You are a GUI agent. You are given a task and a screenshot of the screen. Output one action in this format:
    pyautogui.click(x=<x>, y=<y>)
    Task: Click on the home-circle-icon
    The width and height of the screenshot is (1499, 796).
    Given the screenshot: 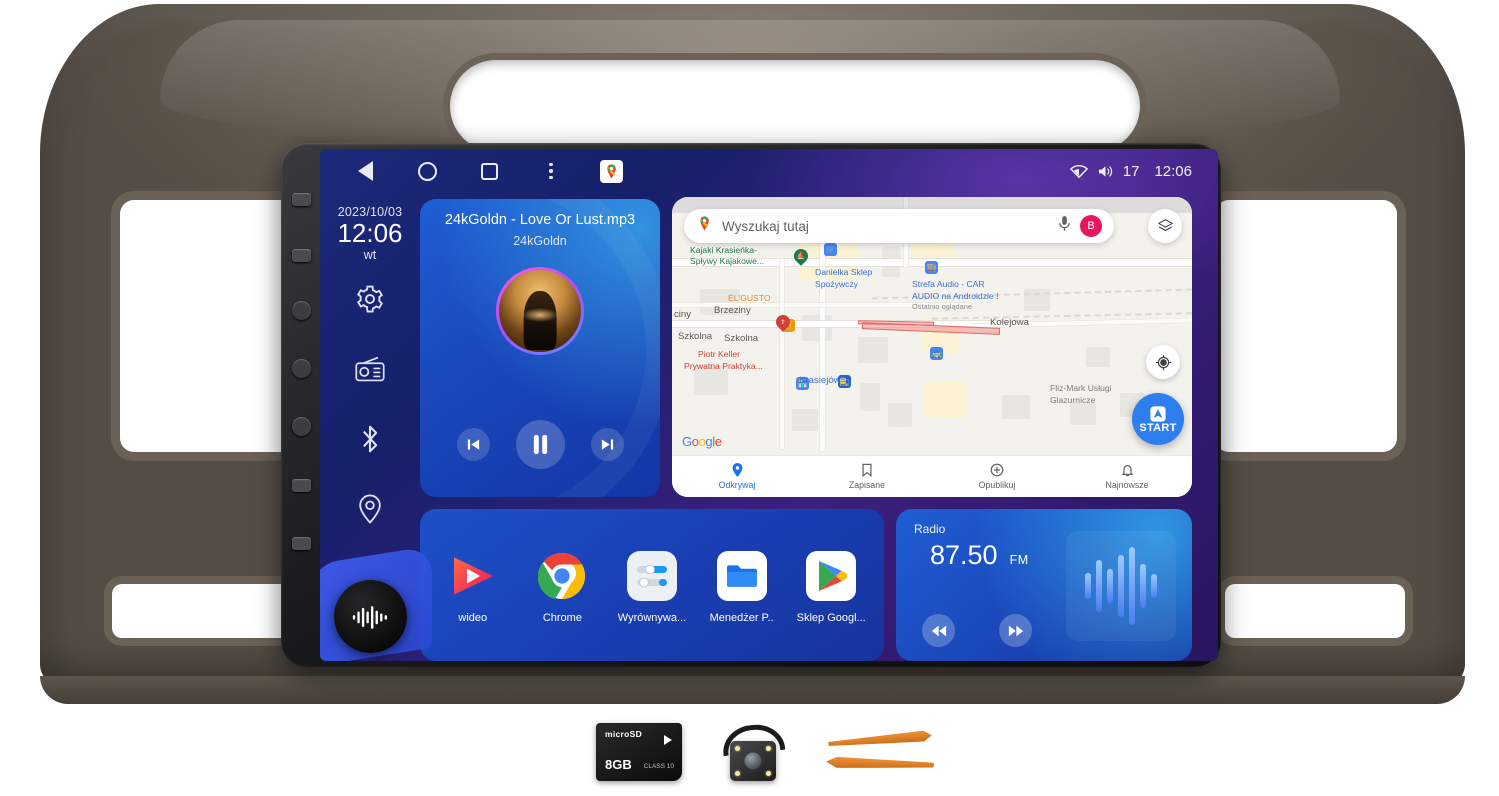 What is the action you would take?
    pyautogui.click(x=427, y=171)
    